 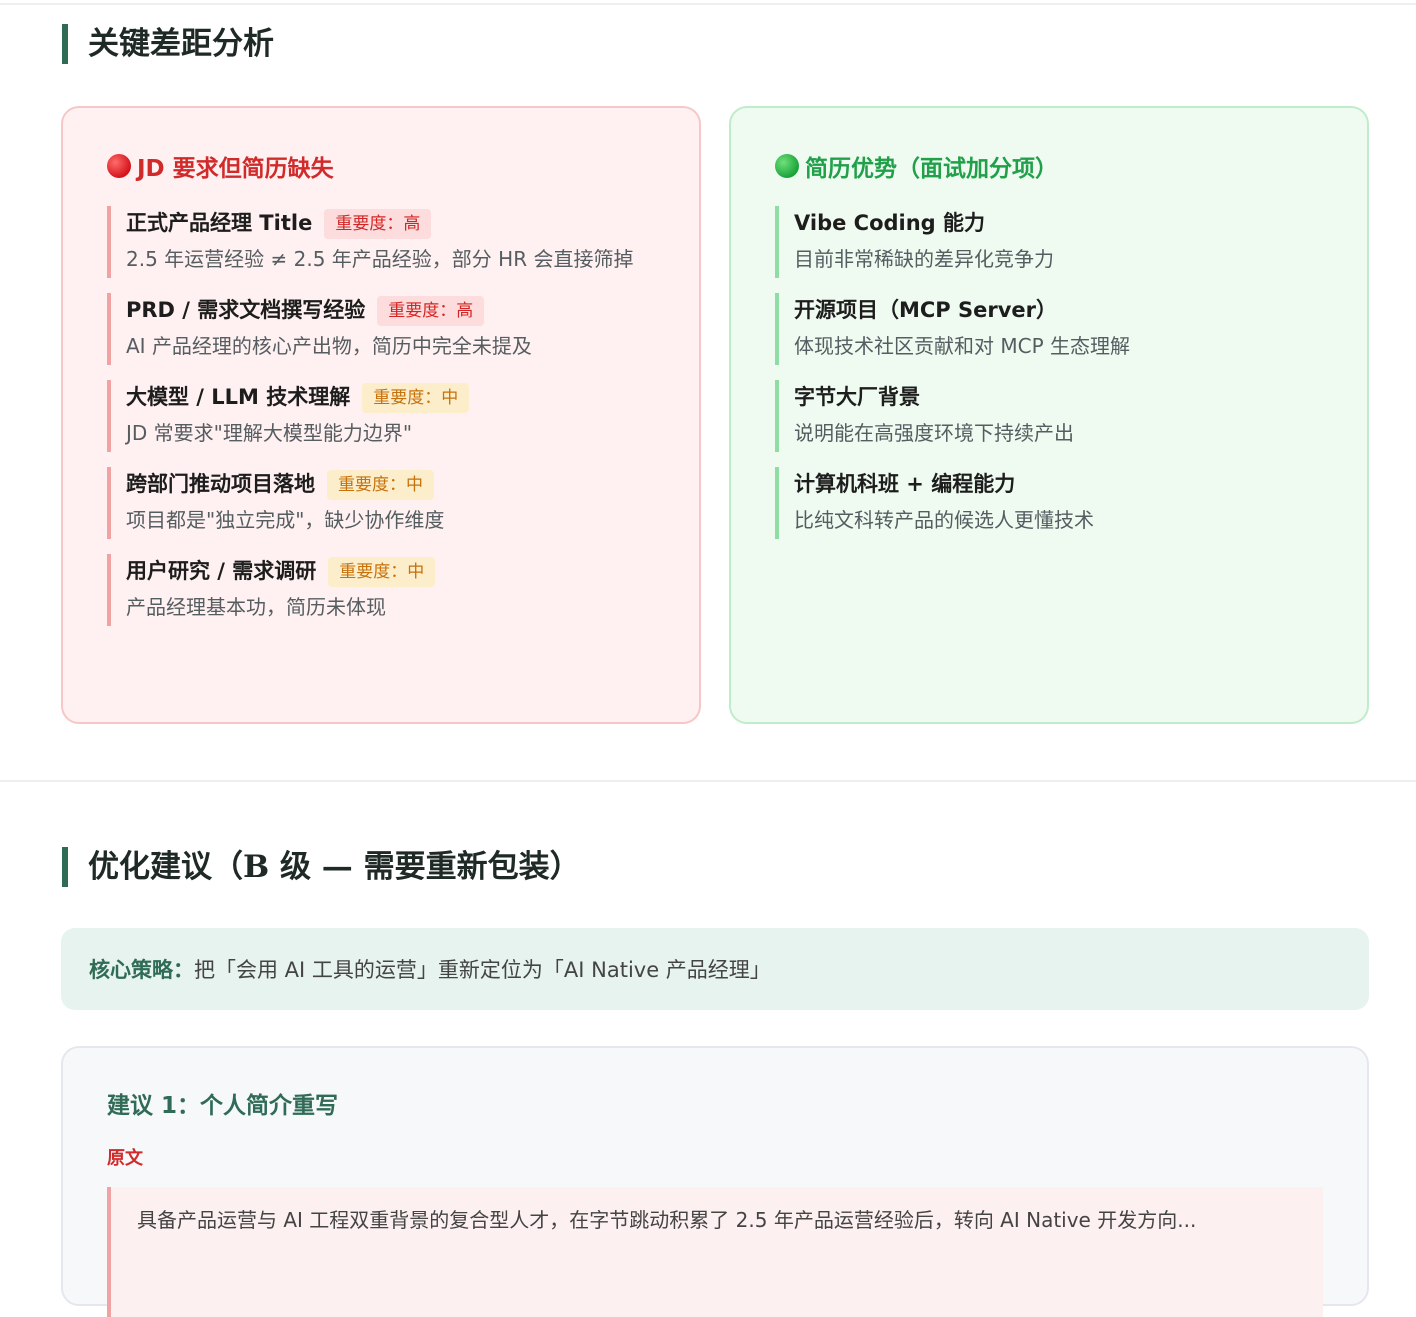 I want to click on advantage-item-title: 计算机科班 + 编程能力, so click(x=905, y=484).